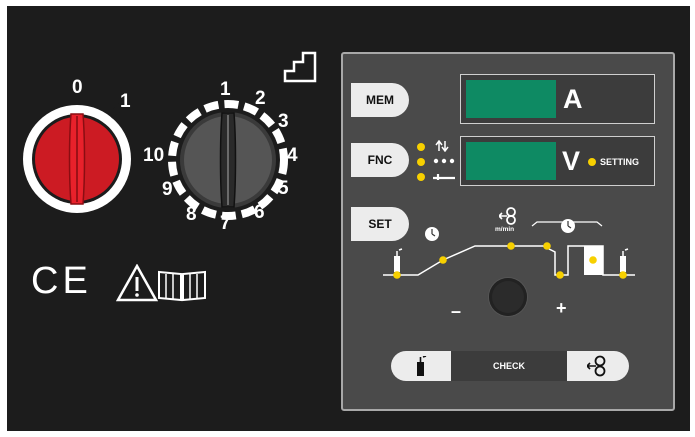  Describe the element at coordinates (191, 214) in the screenshot. I see `voltage-position-8: 8` at that location.